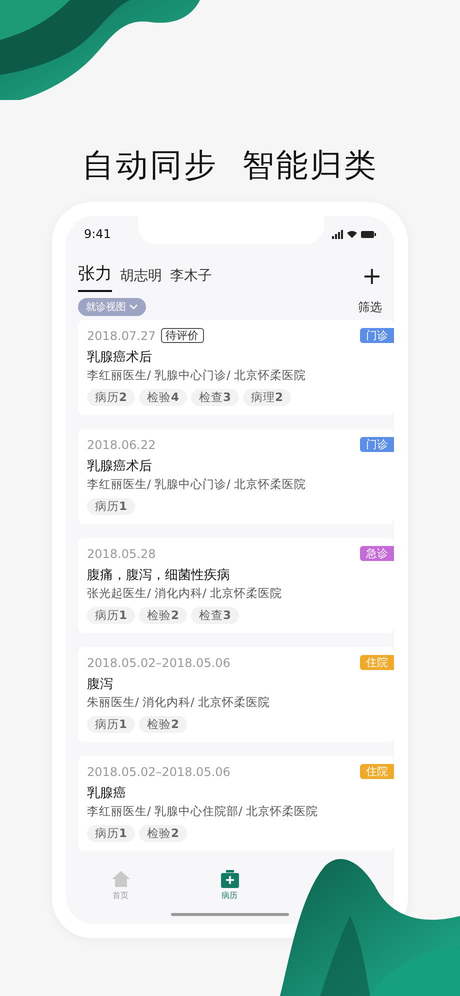 This screenshot has height=996, width=460. I want to click on medical-kit-icon, so click(229, 879).